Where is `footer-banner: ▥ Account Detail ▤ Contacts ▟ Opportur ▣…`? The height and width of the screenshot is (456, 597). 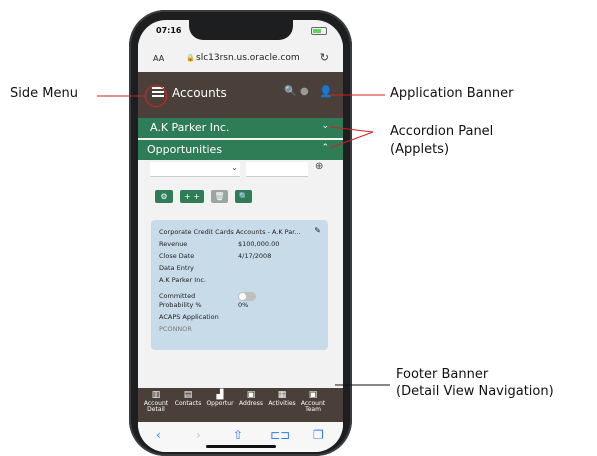 footer-banner: ▥ Account Detail ▤ Contacts ▟ Opportur ▣… is located at coordinates (240, 405).